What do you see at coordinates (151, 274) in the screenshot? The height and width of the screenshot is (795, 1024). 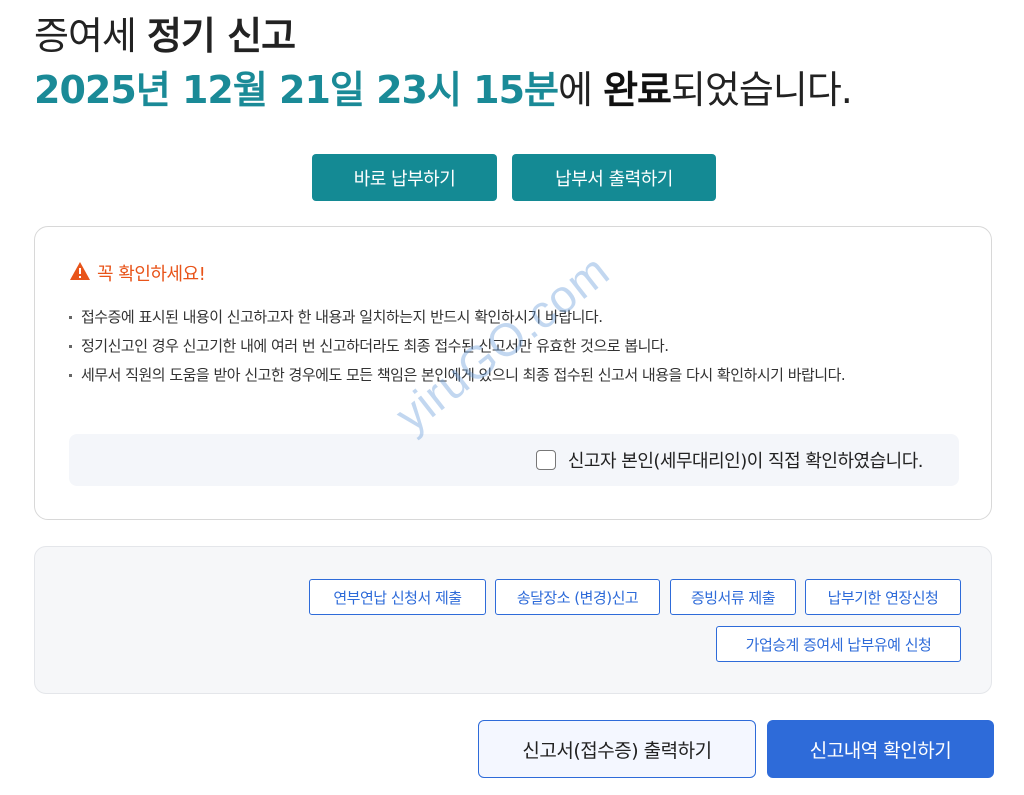 I see `notice-title-text: 꼭 확인하세요!` at bounding box center [151, 274].